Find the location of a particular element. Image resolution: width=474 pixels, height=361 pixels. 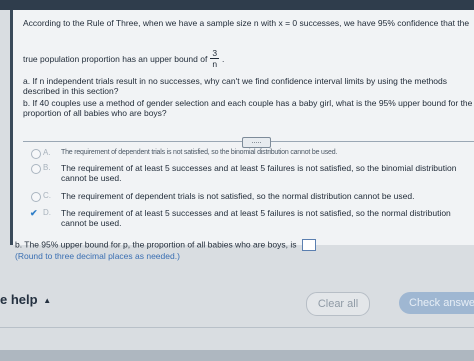

intro-end: . is located at coordinates (223, 58).